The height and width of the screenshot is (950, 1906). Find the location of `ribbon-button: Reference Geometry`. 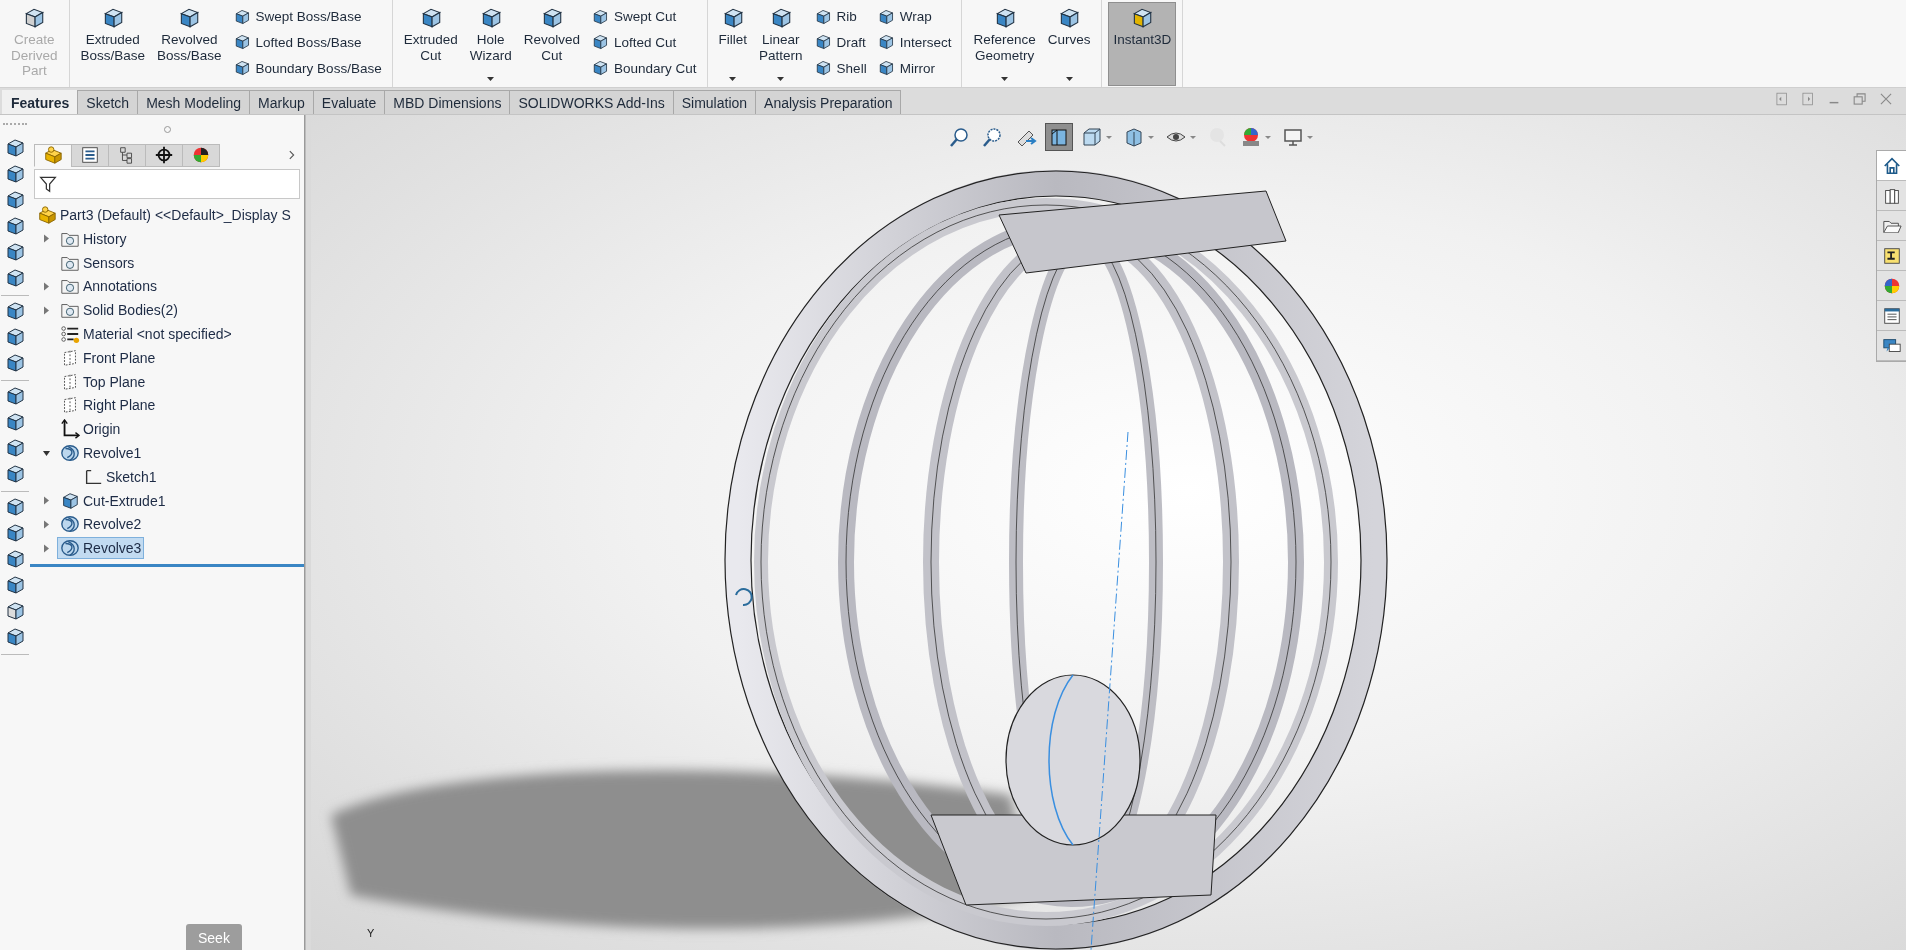

ribbon-button: Reference Geometry is located at coordinates (1004, 44).